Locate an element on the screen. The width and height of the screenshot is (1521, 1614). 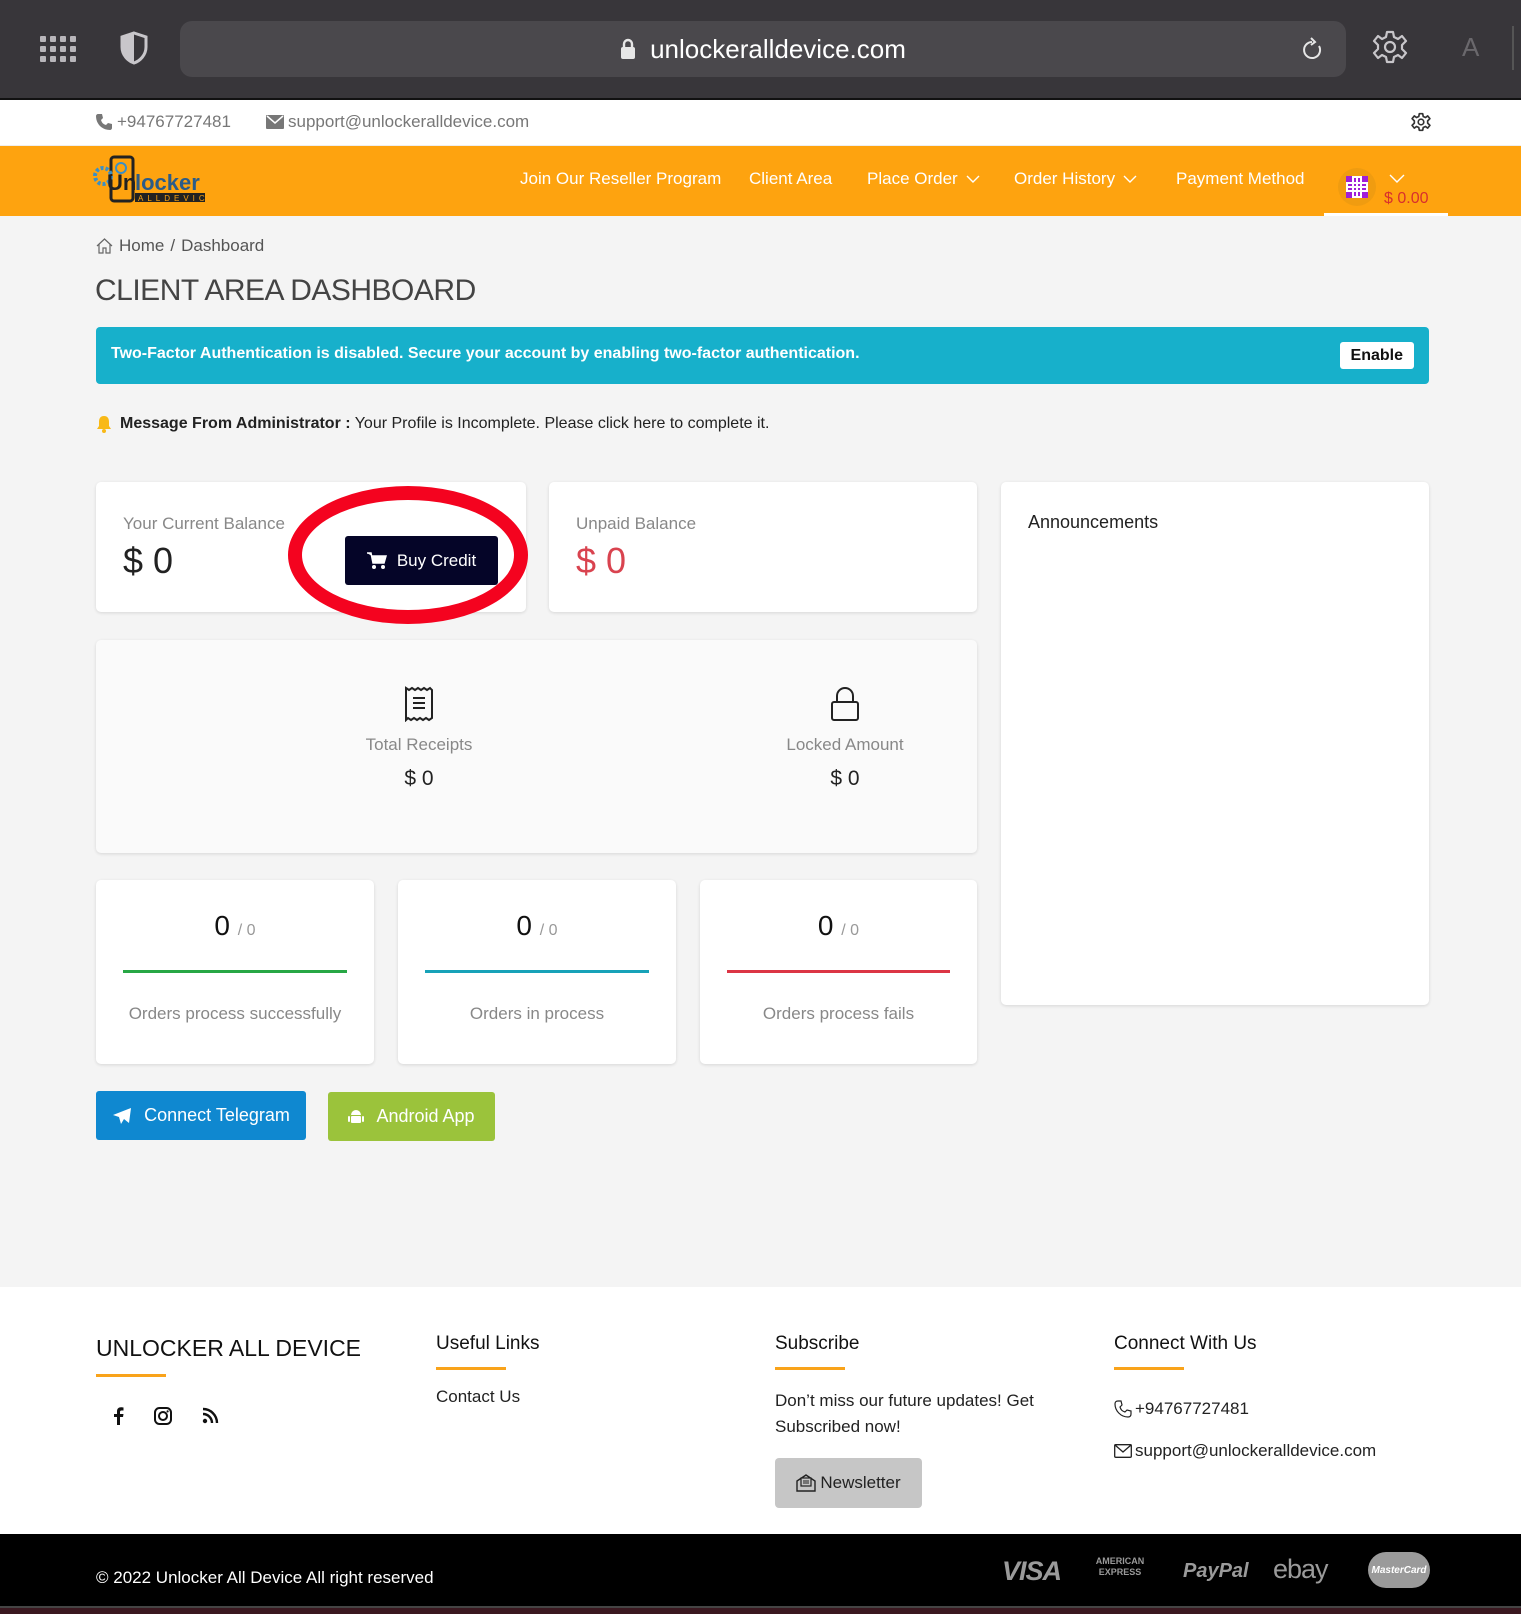
enable-2fa-button: Enable is located at coordinates (1376, 355).